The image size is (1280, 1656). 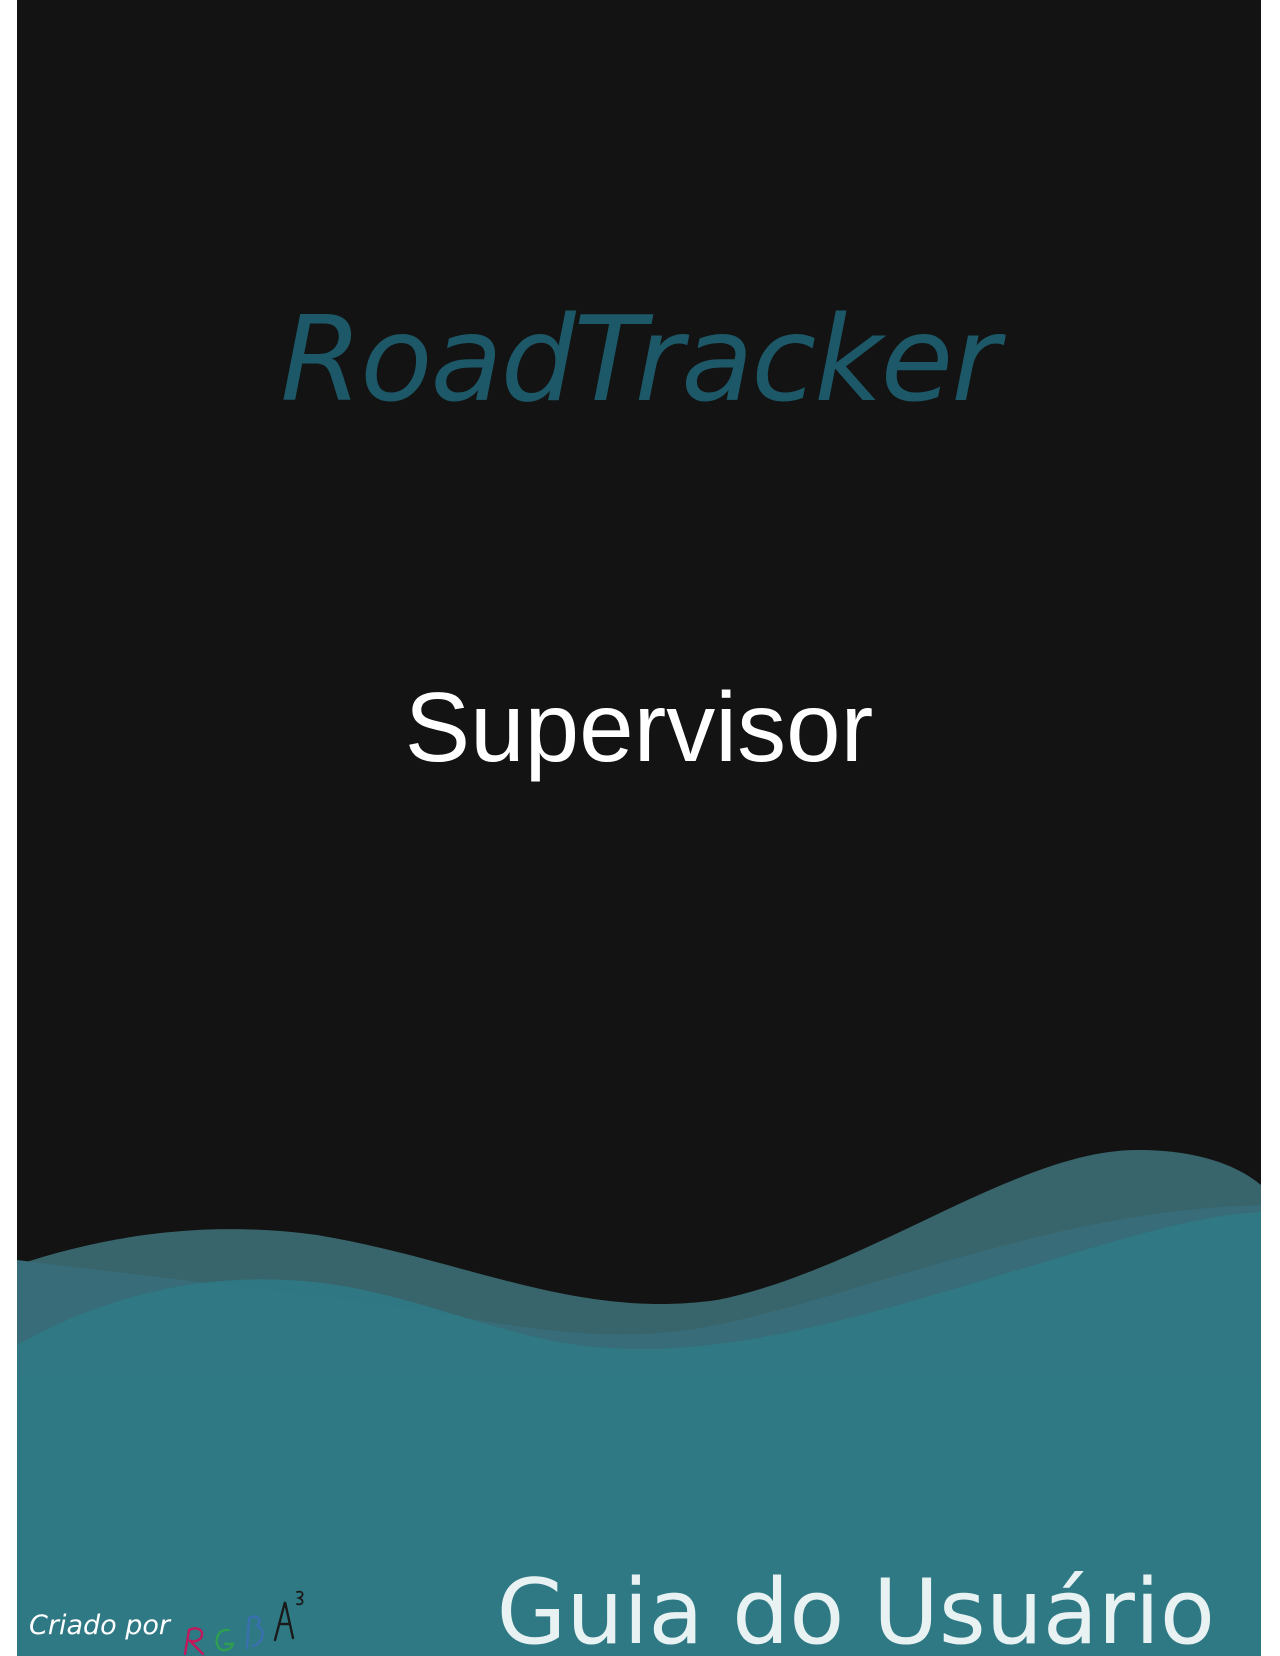 I want to click on role-title: Supervisor, so click(x=639, y=727).